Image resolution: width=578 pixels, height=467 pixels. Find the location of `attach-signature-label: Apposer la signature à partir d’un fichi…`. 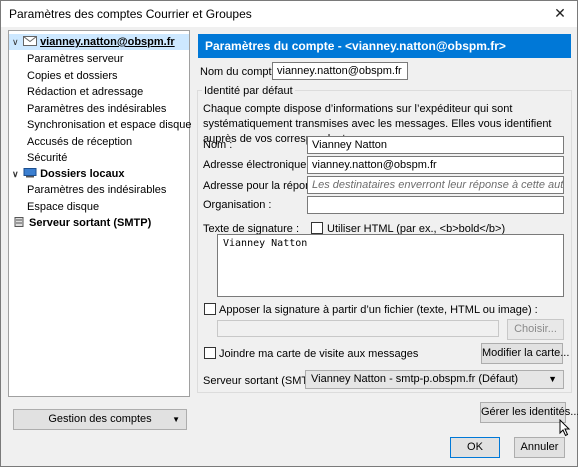

attach-signature-label: Apposer la signature à partir d’un fichi… is located at coordinates (378, 310).